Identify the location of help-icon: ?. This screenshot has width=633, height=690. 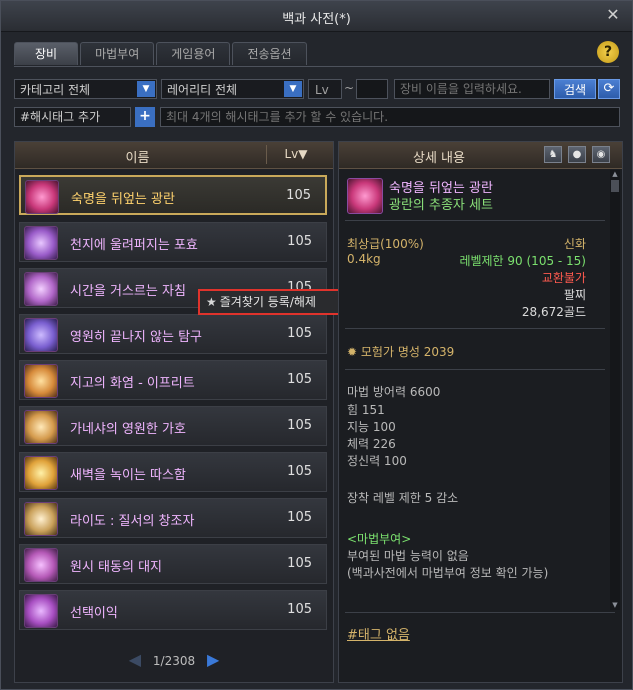
(608, 52).